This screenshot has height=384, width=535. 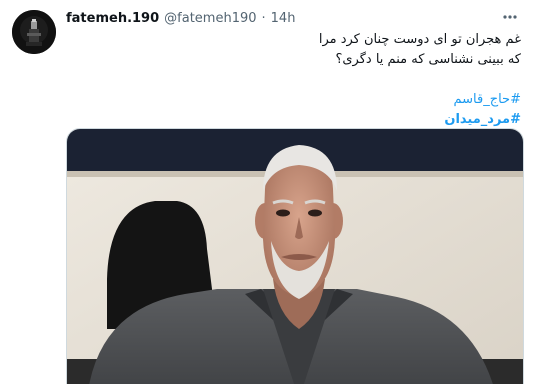 What do you see at coordinates (293, 120) in the screenshot?
I see `hashtag-mard-meydan: #مرد_میدان` at bounding box center [293, 120].